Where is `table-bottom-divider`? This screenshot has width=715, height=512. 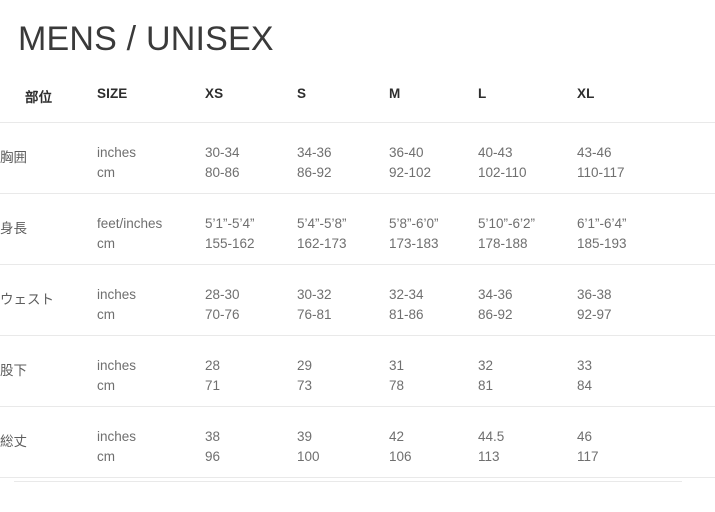 table-bottom-divider is located at coordinates (348, 481).